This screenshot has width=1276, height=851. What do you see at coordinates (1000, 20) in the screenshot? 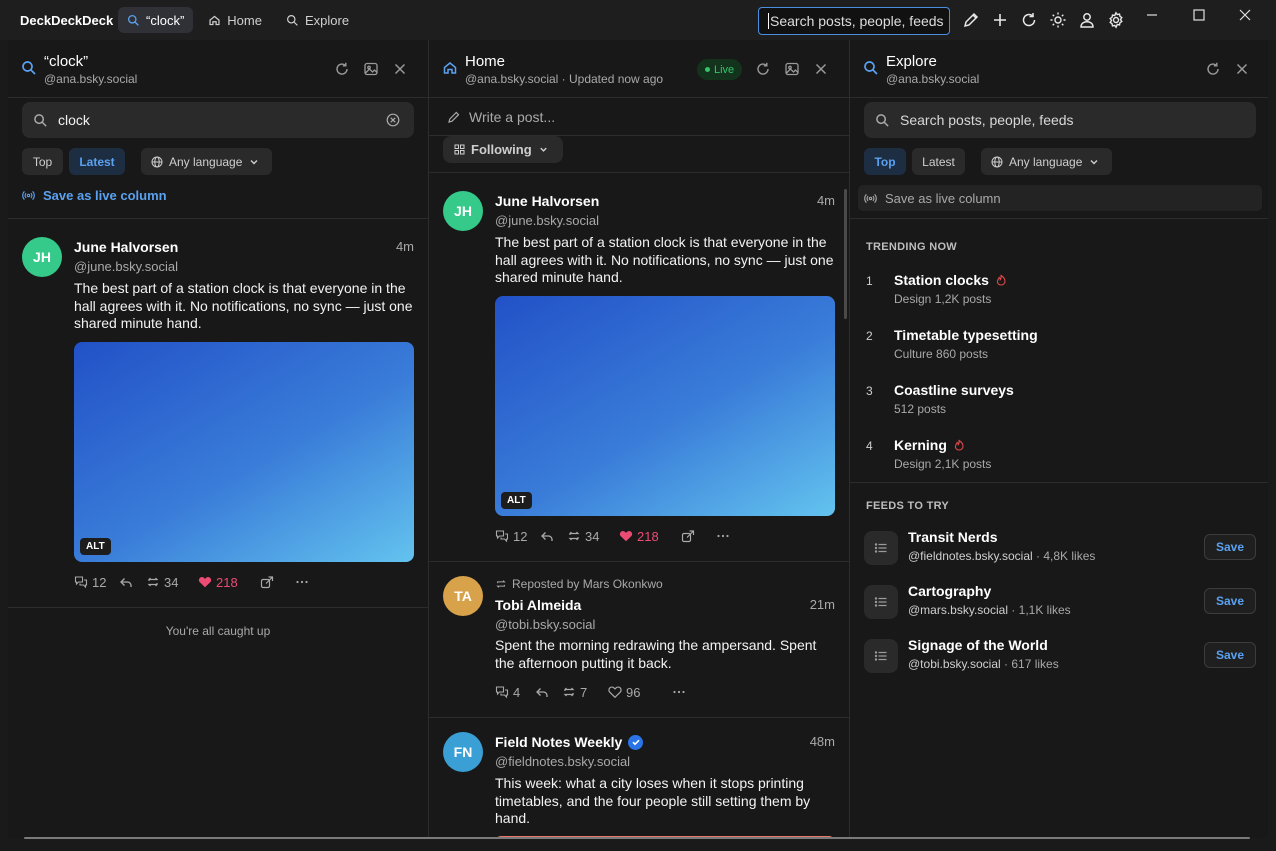
I see `plus-icon` at bounding box center [1000, 20].